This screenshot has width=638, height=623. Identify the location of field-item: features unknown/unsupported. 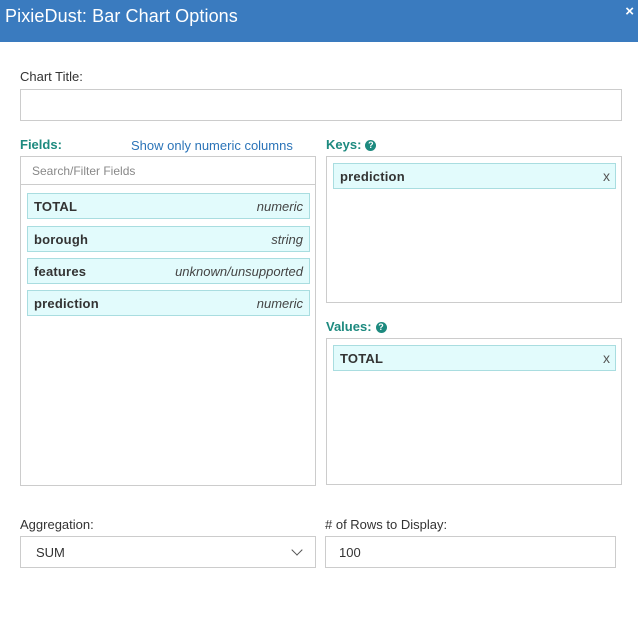
(168, 271).